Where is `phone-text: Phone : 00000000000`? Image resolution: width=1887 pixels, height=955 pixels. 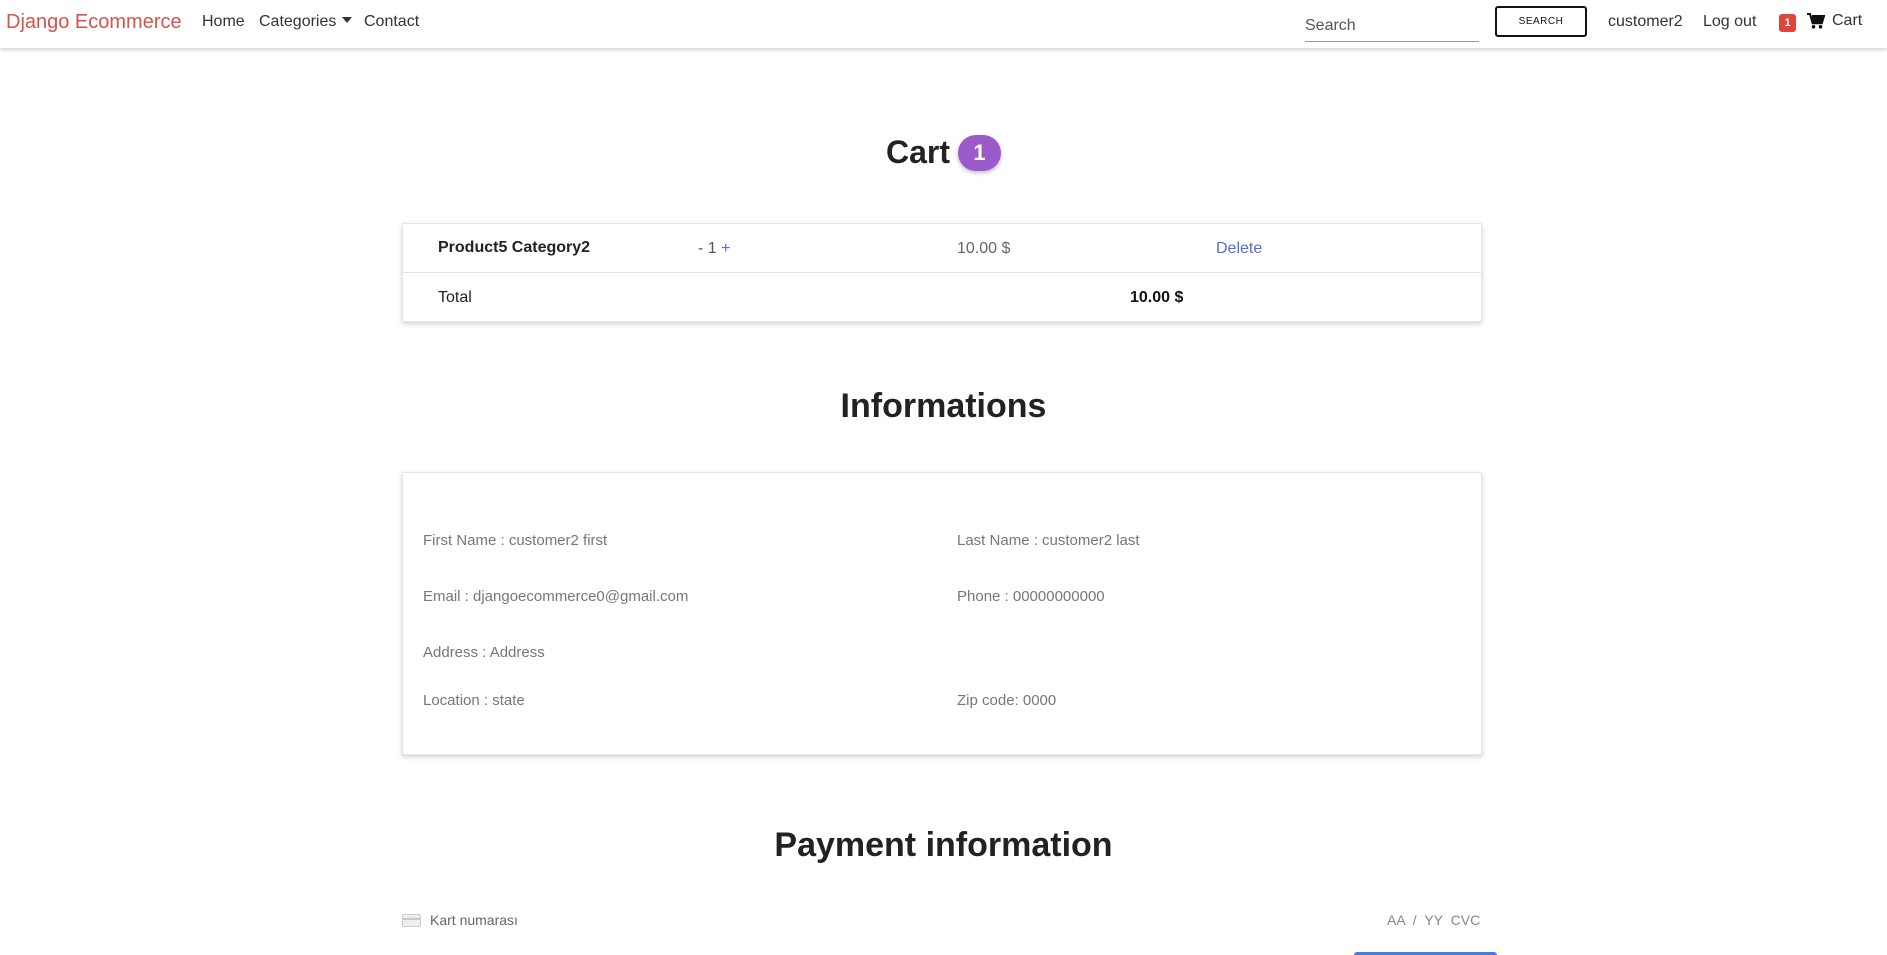 phone-text: Phone : 00000000000 is located at coordinates (1031, 596).